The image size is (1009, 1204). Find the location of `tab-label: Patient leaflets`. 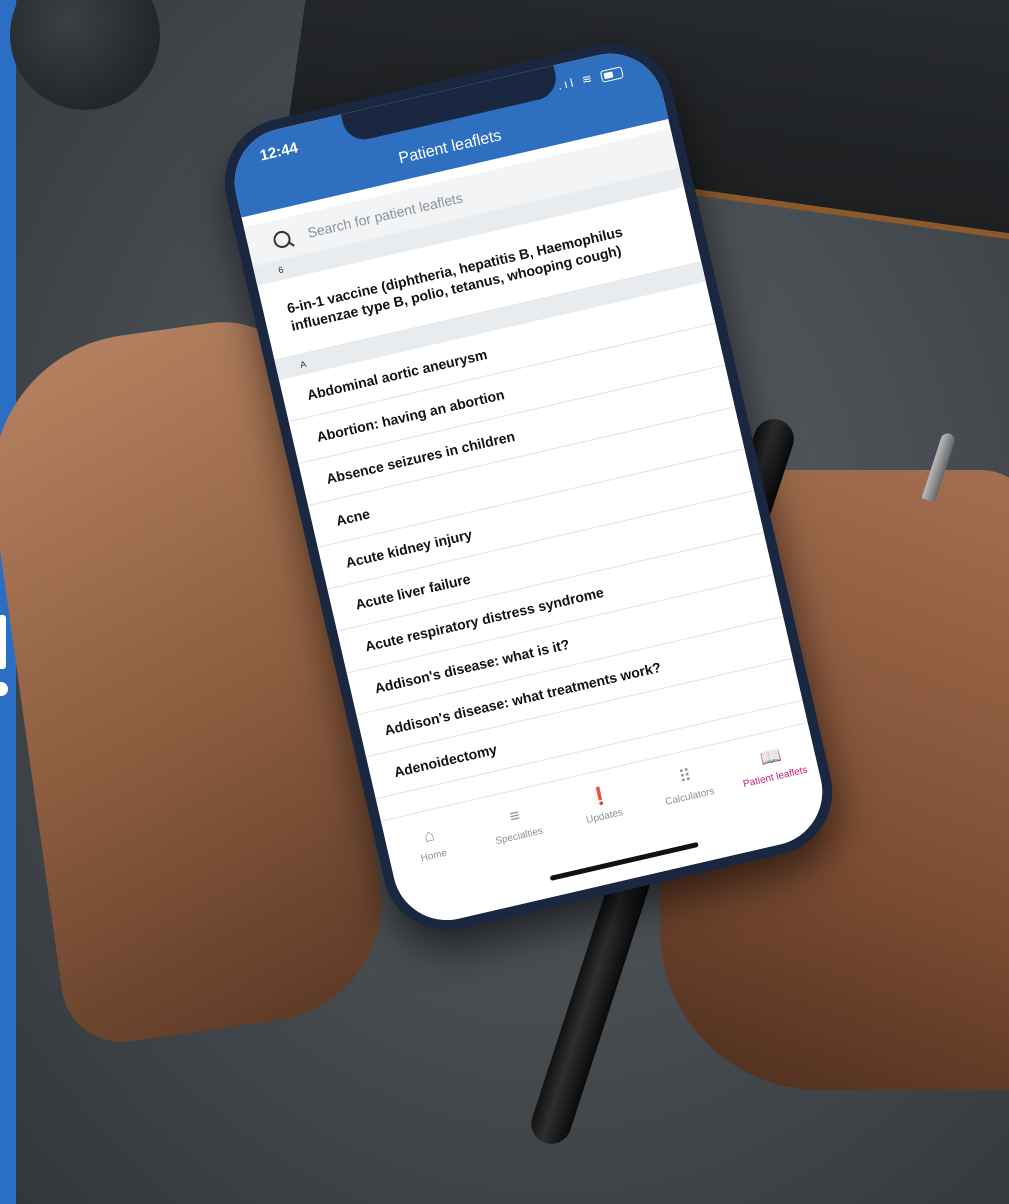

tab-label: Patient leaflets is located at coordinates (775, 777).